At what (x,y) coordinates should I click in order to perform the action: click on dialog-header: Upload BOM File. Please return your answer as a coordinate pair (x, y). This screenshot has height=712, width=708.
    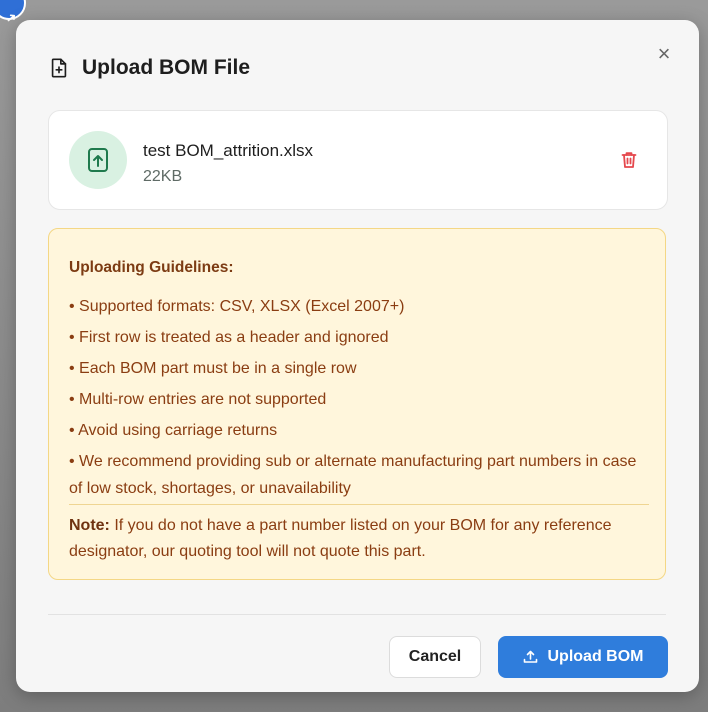
    Looking at the image, I should click on (149, 68).